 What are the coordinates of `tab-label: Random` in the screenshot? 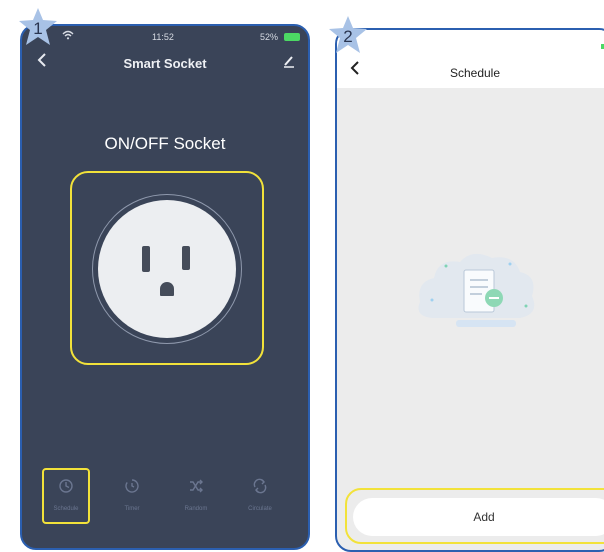 It's located at (196, 509).